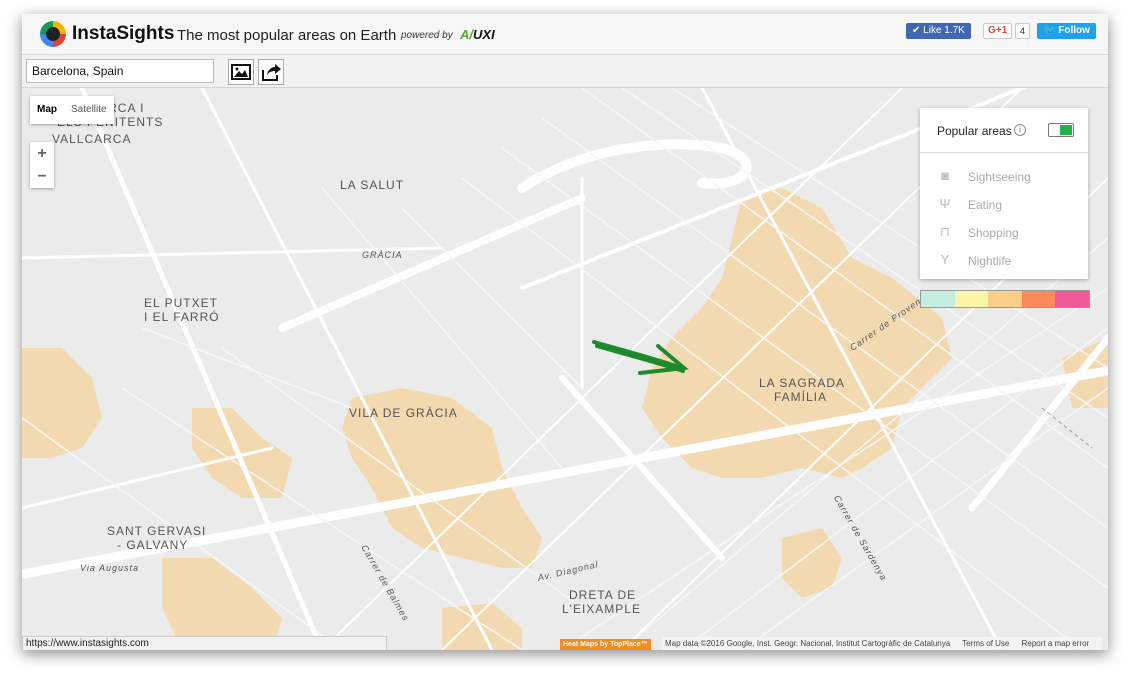  What do you see at coordinates (993, 233) in the screenshot?
I see `category-label: Shopping` at bounding box center [993, 233].